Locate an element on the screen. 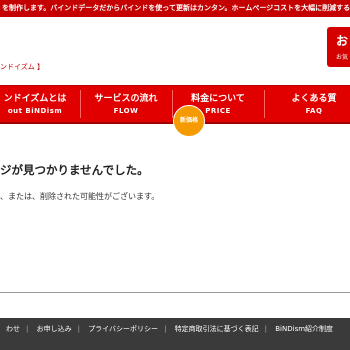  breadcrumb: ンドイズム 】 is located at coordinates (22, 67).